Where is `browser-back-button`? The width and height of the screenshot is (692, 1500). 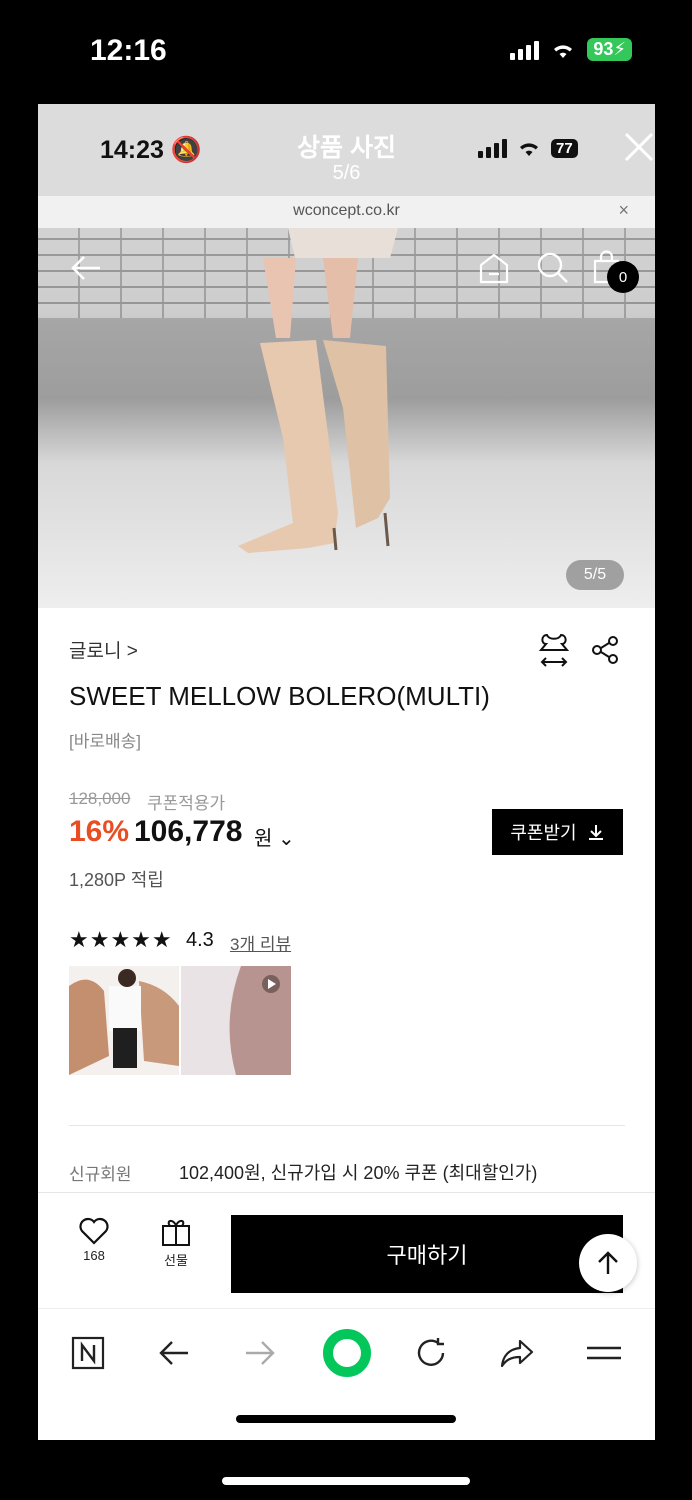
browser-back-button is located at coordinates (174, 1353).